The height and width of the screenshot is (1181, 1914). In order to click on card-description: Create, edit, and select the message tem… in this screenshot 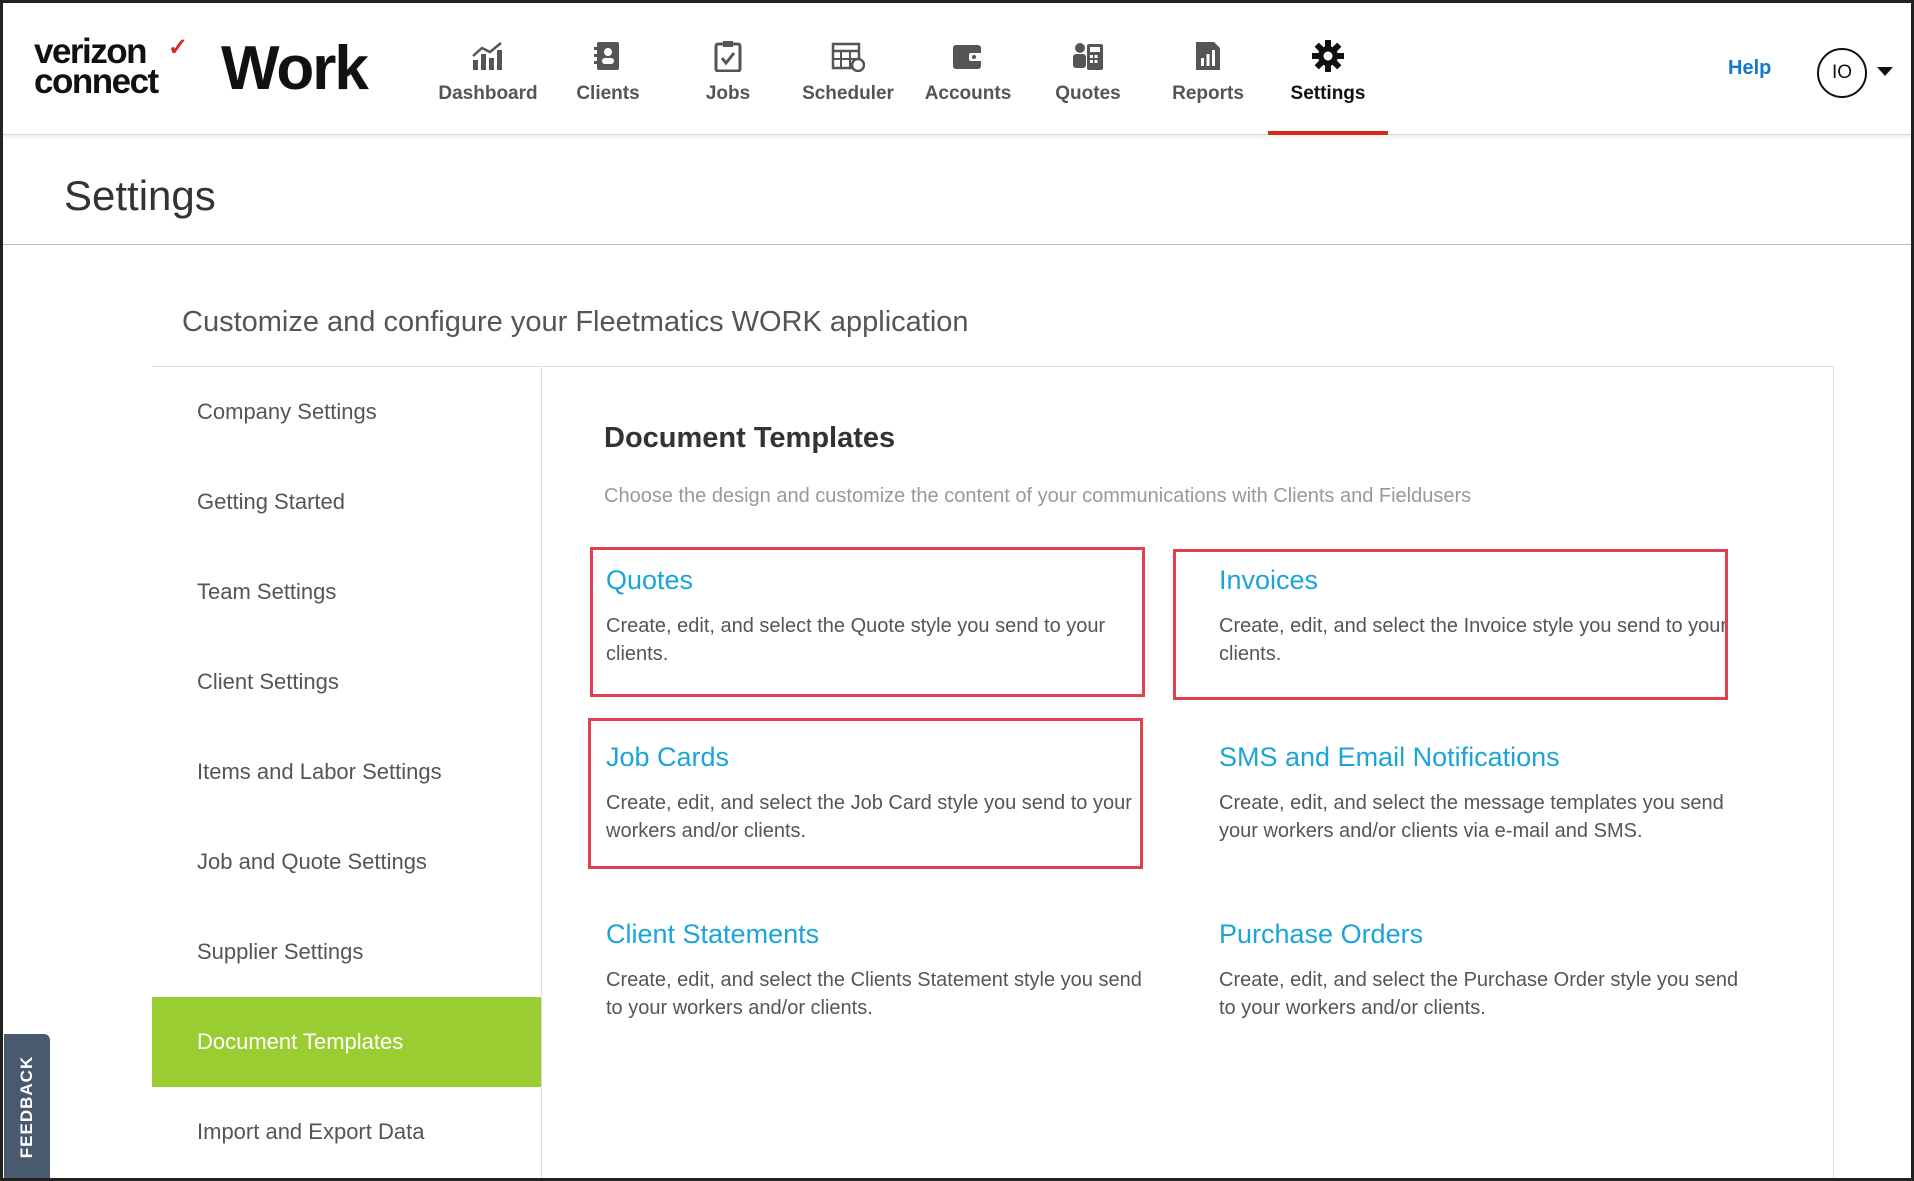, I will do `click(1471, 817)`.